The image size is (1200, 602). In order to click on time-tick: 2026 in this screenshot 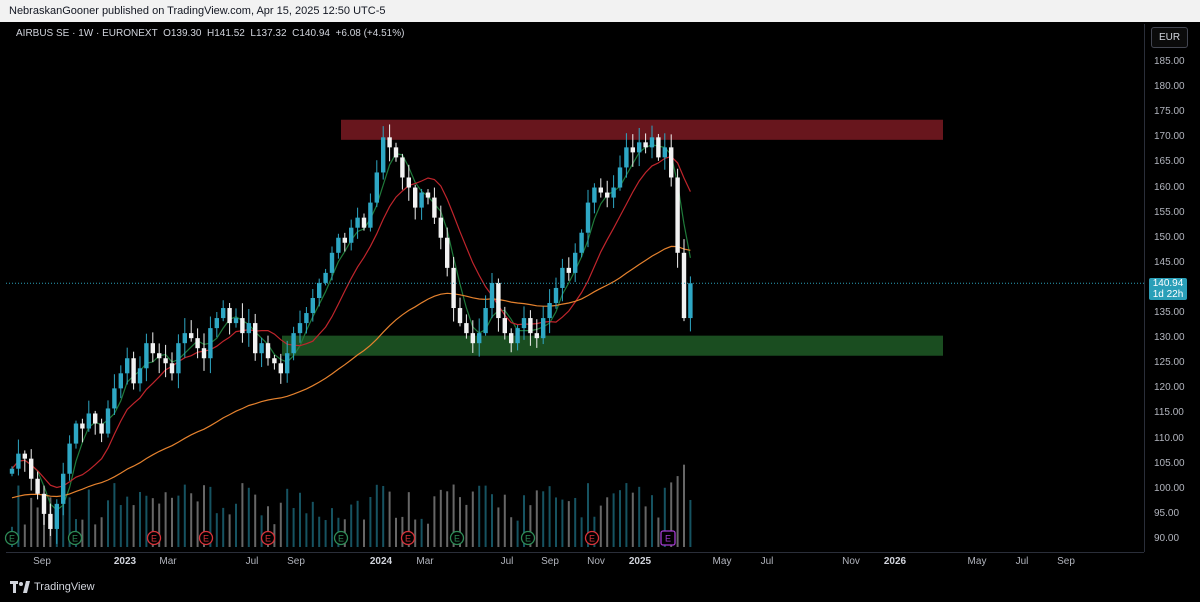, I will do `click(895, 561)`.